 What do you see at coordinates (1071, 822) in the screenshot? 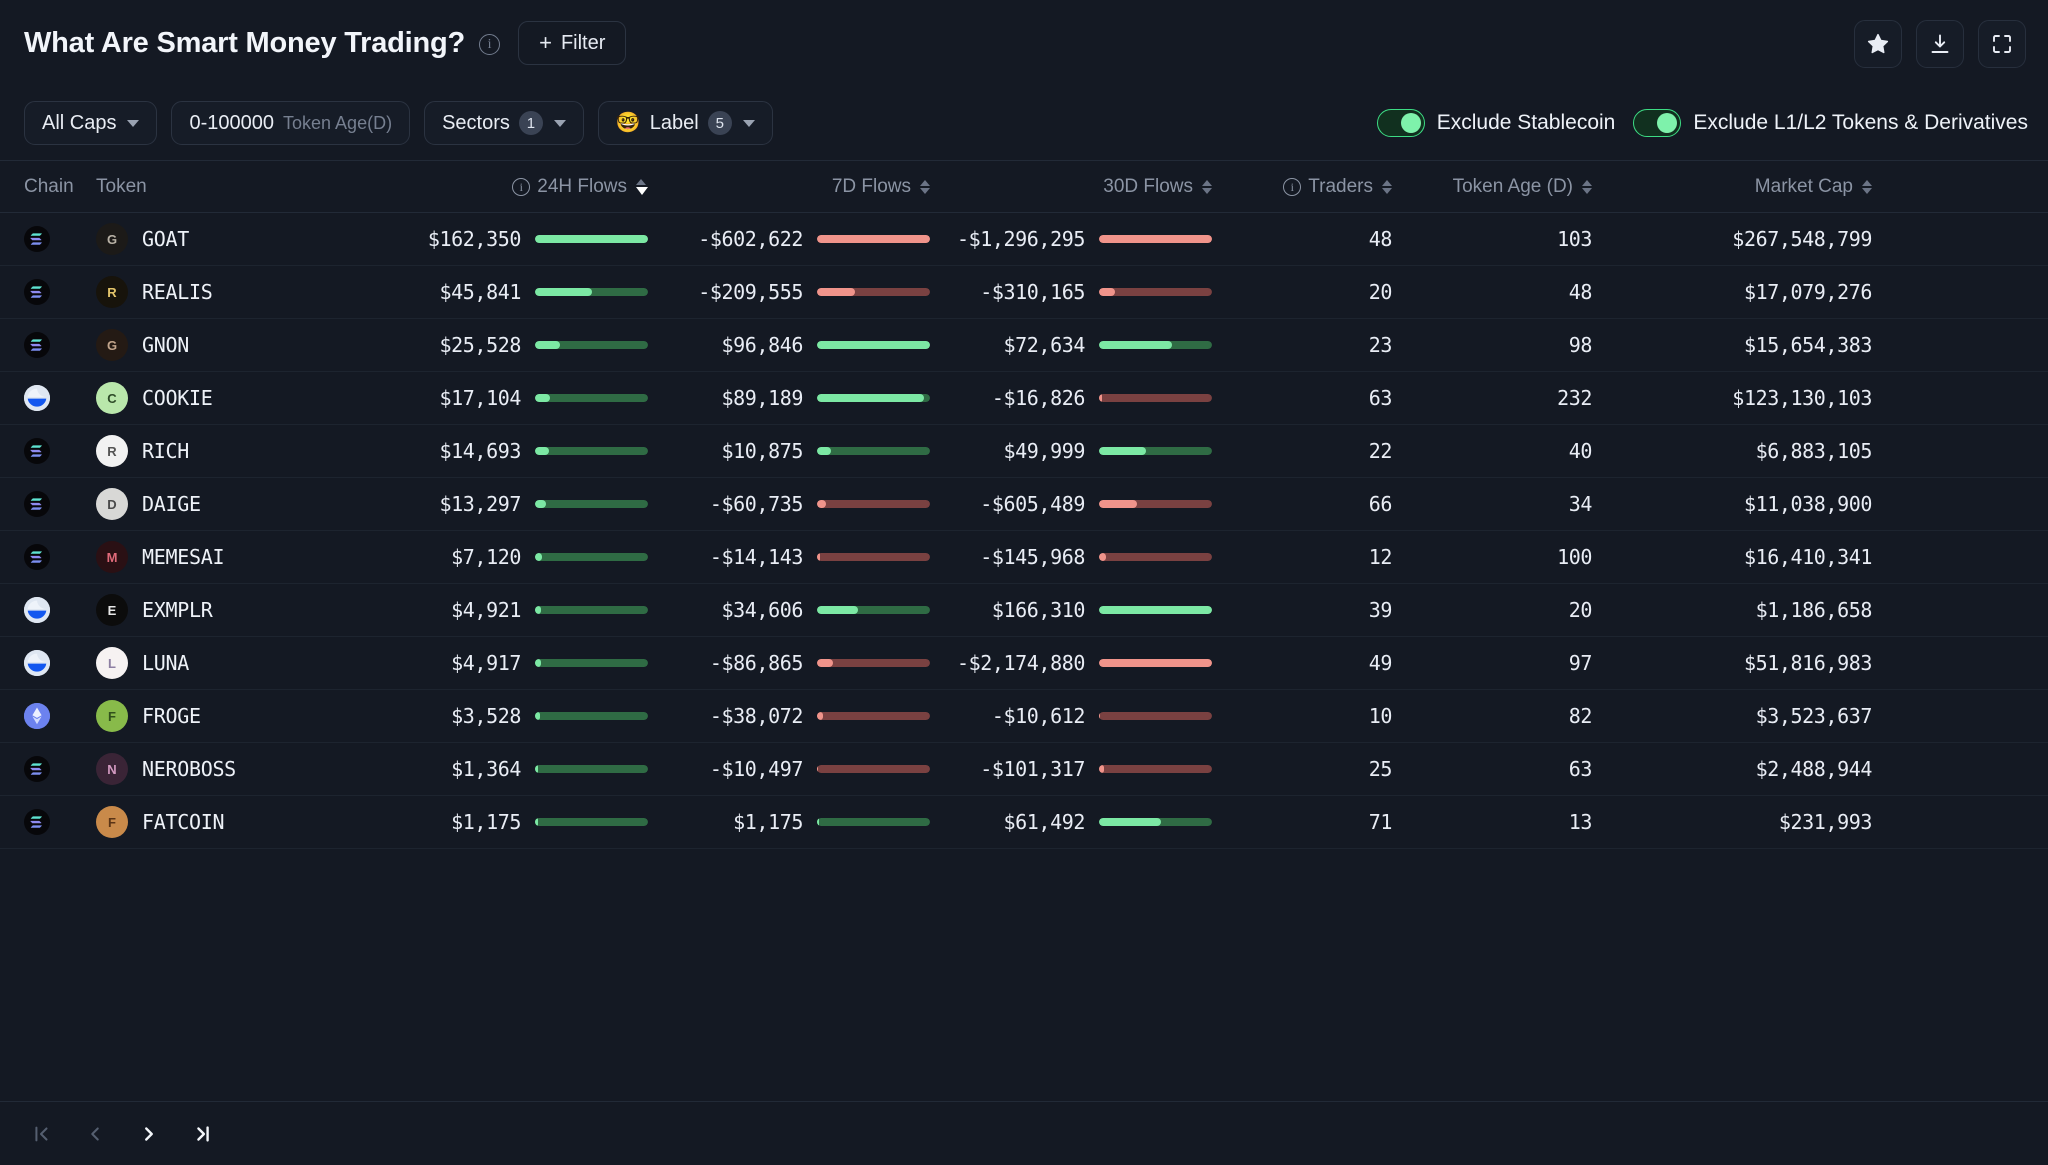
I see `cell-30d-flows: $61,492` at bounding box center [1071, 822].